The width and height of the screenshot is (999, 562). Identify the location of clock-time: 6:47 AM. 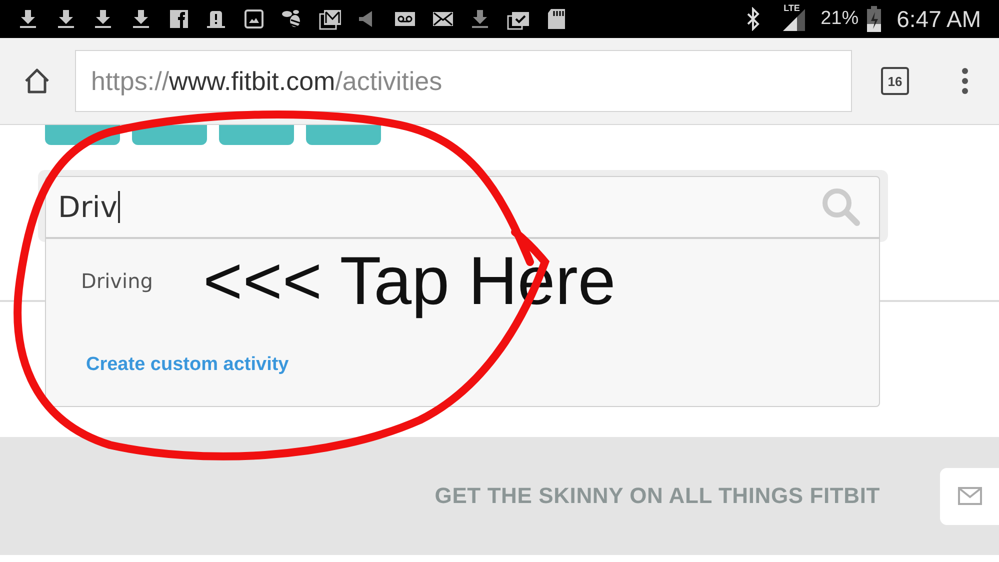
(938, 19).